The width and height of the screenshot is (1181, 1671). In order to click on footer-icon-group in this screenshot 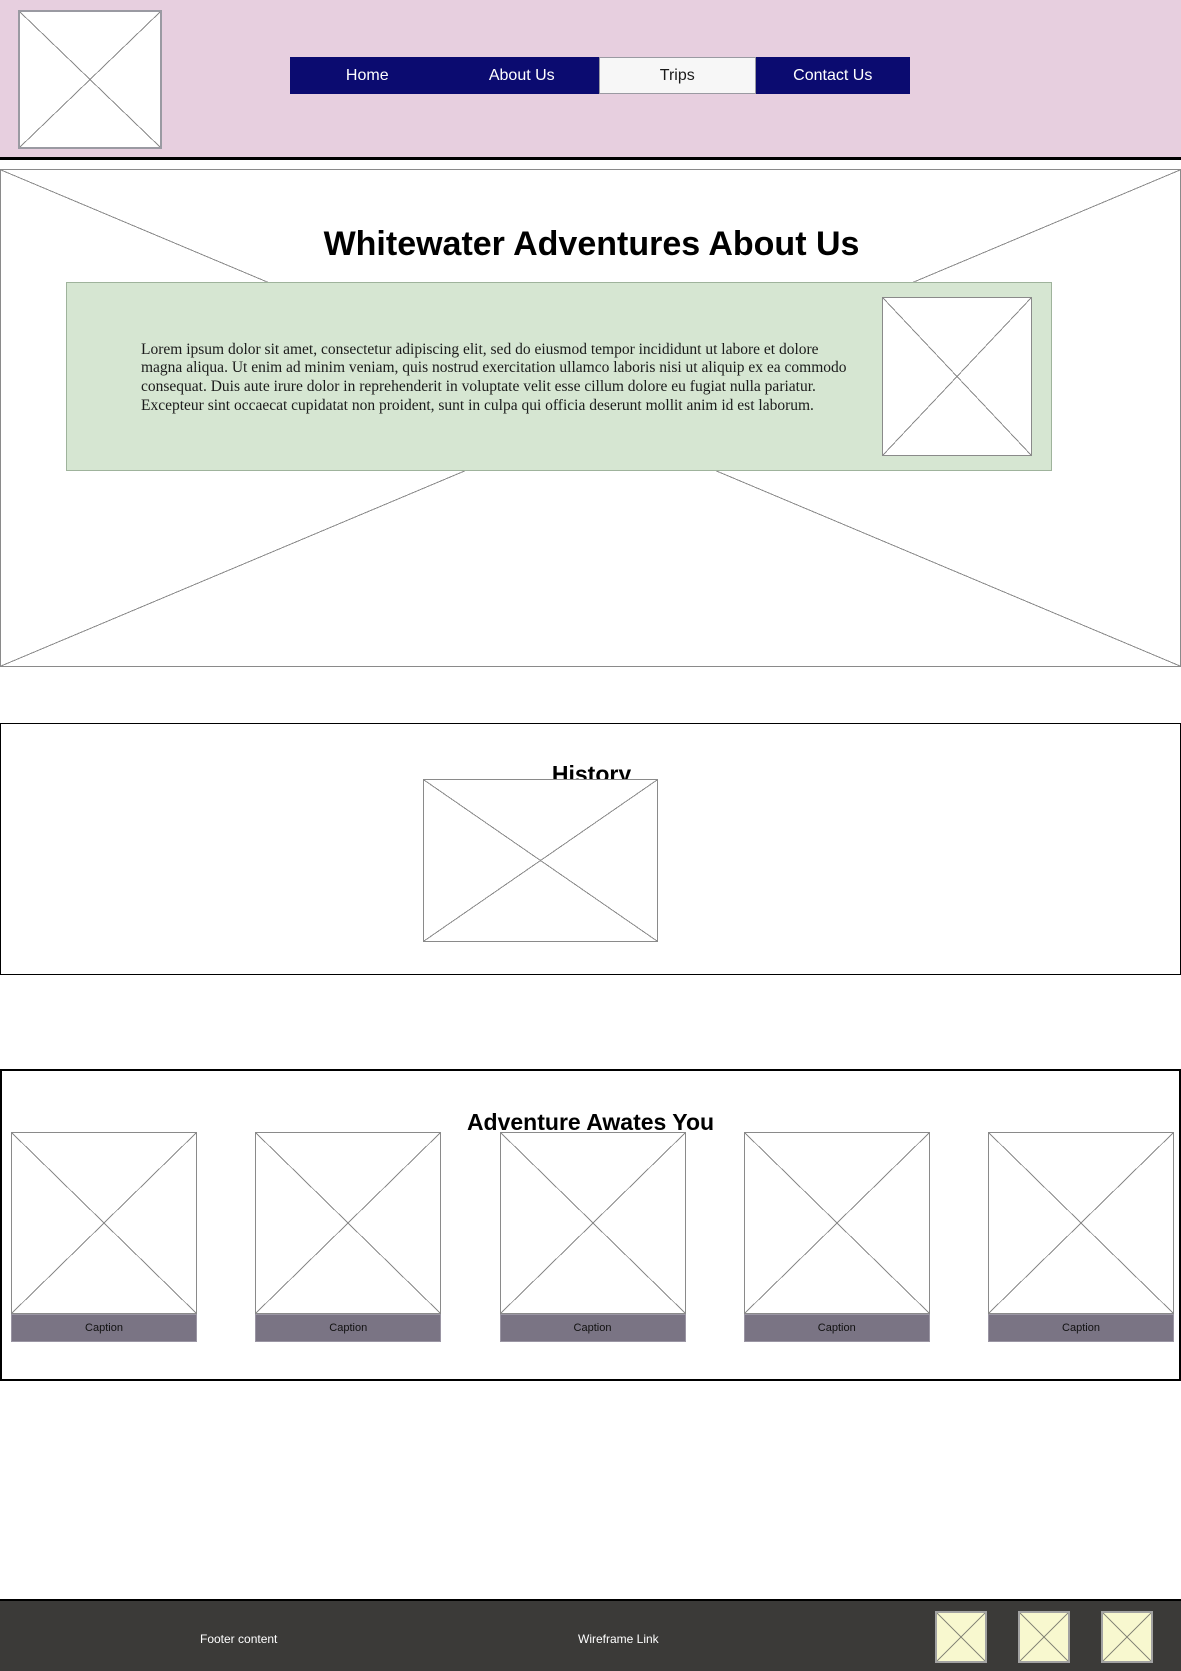, I will do `click(1044, 1637)`.